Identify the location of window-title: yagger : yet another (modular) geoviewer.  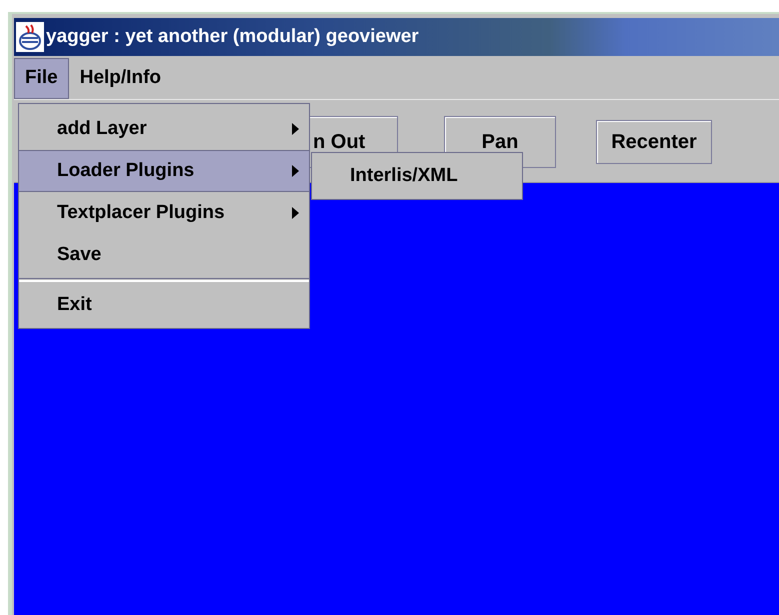
(232, 36).